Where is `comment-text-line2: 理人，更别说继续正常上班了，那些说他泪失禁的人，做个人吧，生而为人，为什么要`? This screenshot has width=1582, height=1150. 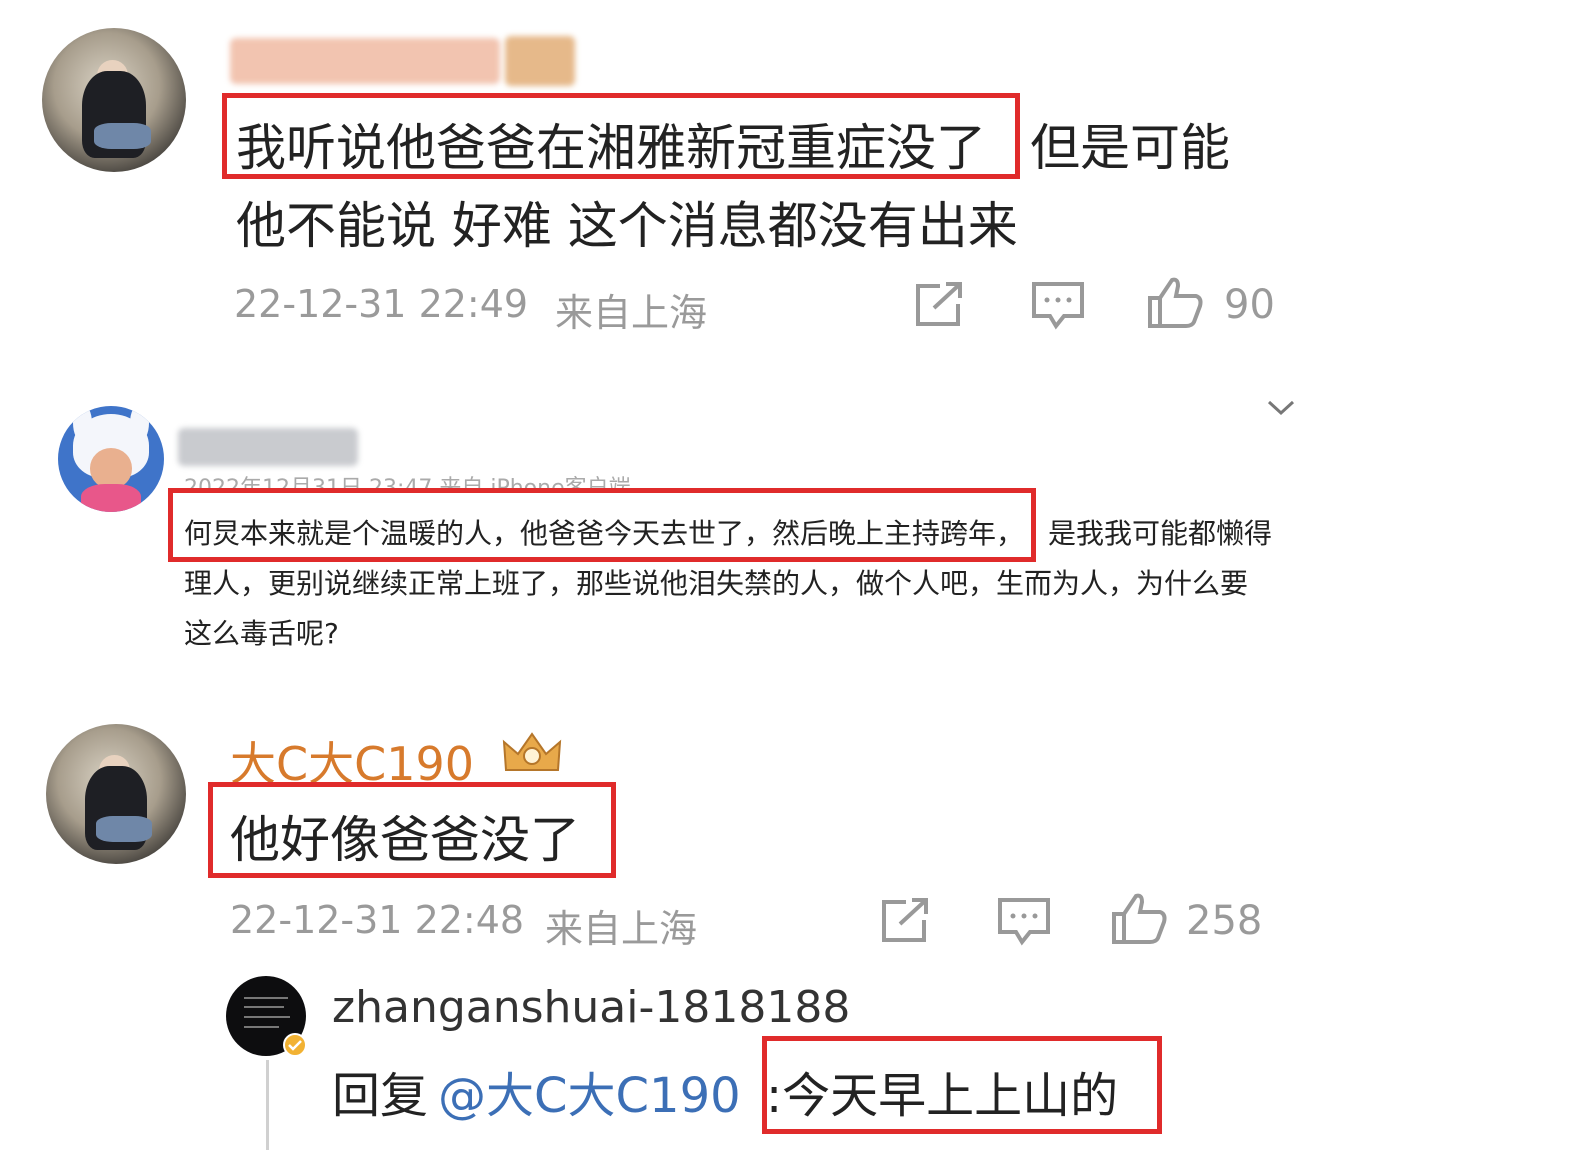
comment-text-line2: 理人，更别说继续正常上班了，那些说他泪失禁的人，做个人吧，生而为人，为什么要 is located at coordinates (716, 583).